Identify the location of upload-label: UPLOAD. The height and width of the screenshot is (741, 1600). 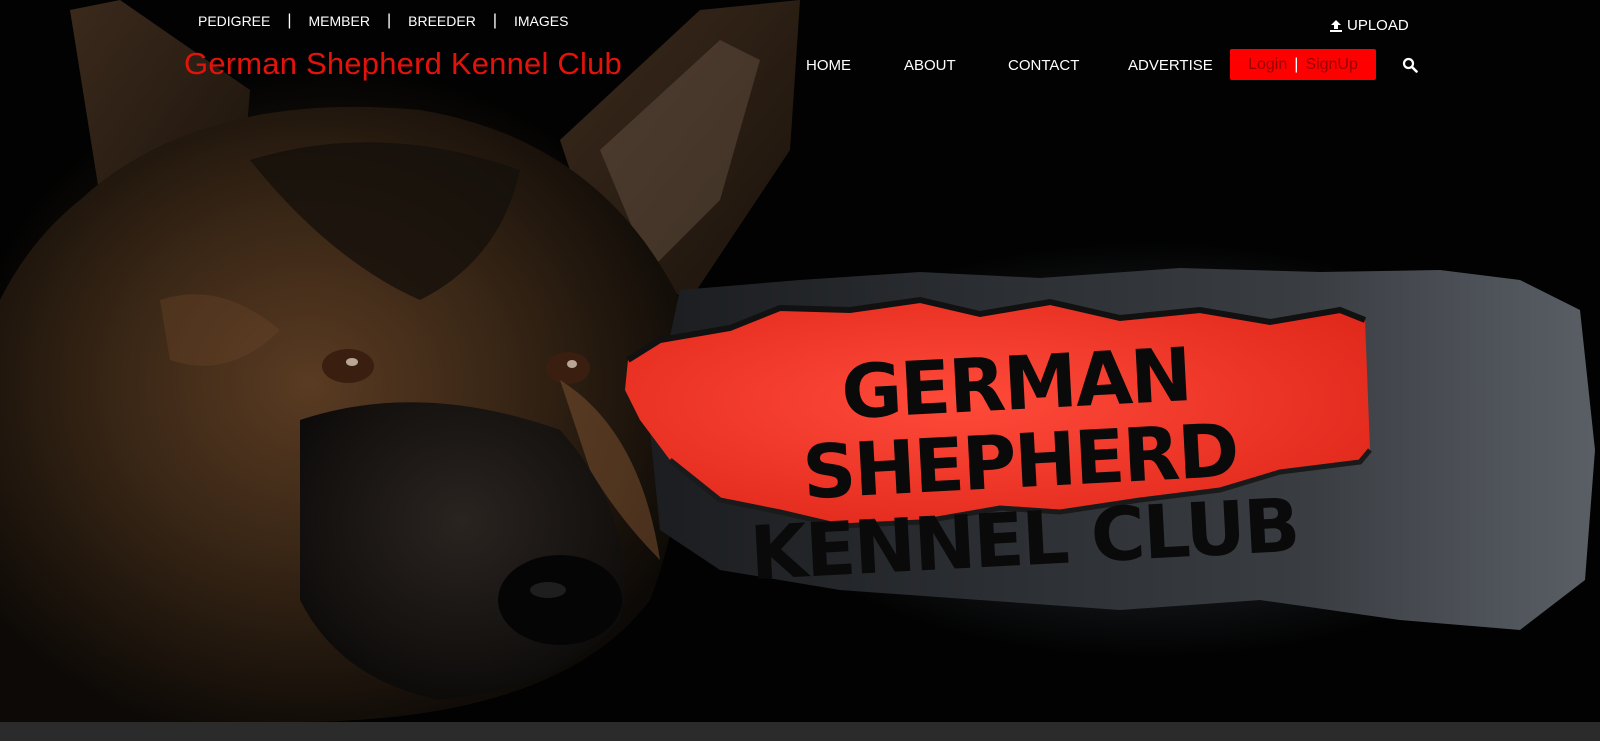
(1378, 25).